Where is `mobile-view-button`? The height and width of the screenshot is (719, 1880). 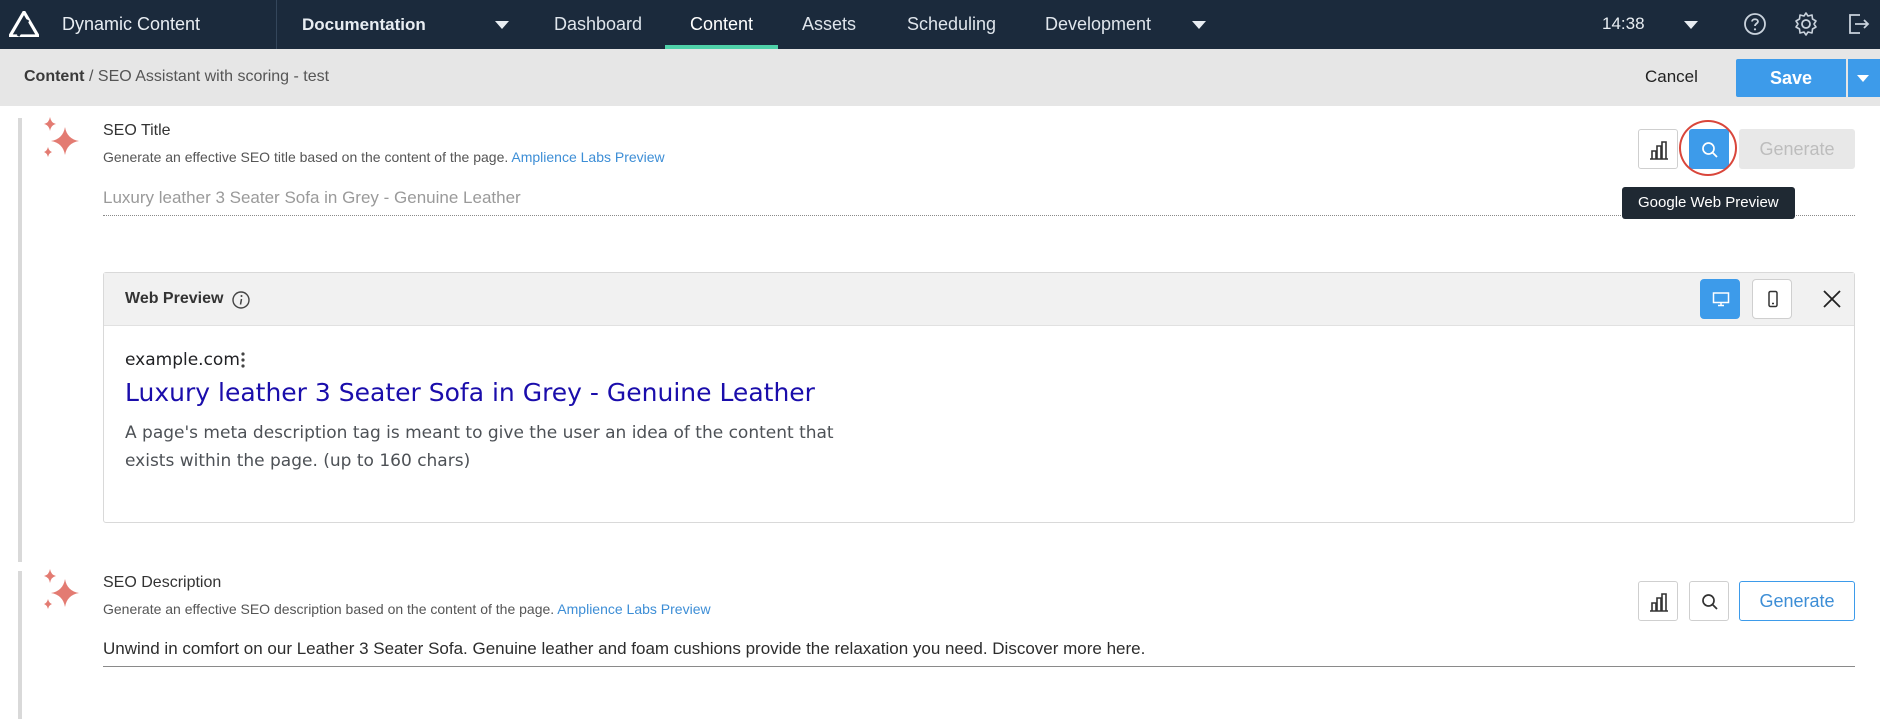 mobile-view-button is located at coordinates (1772, 299).